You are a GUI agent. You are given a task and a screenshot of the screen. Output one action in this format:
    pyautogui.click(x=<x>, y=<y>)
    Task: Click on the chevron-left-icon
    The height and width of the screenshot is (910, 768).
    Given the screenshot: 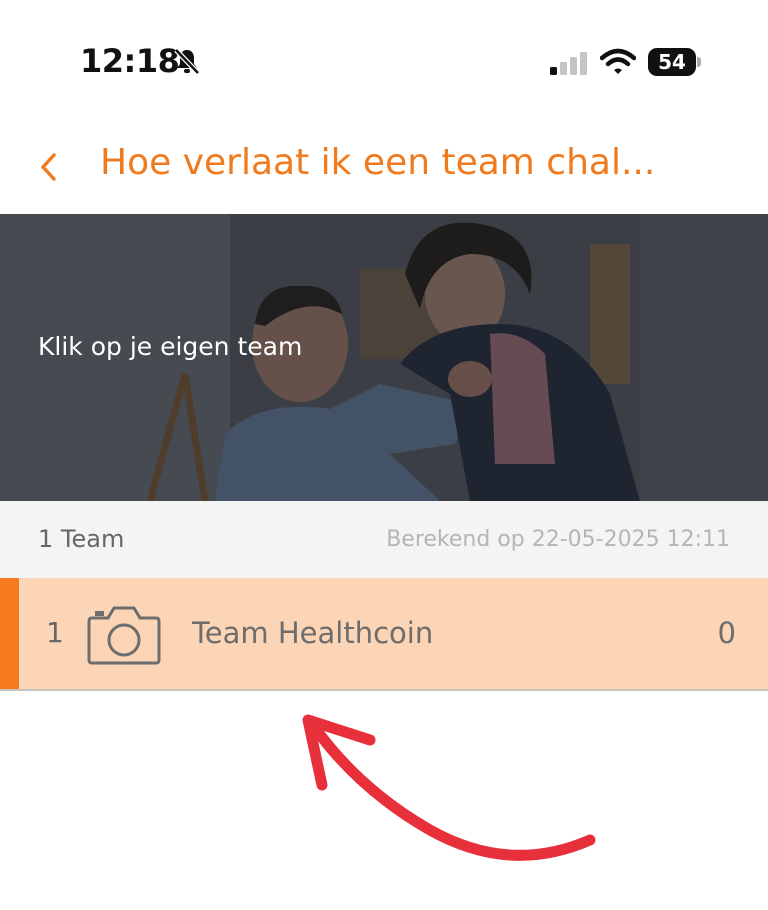 What is the action you would take?
    pyautogui.click(x=49, y=167)
    